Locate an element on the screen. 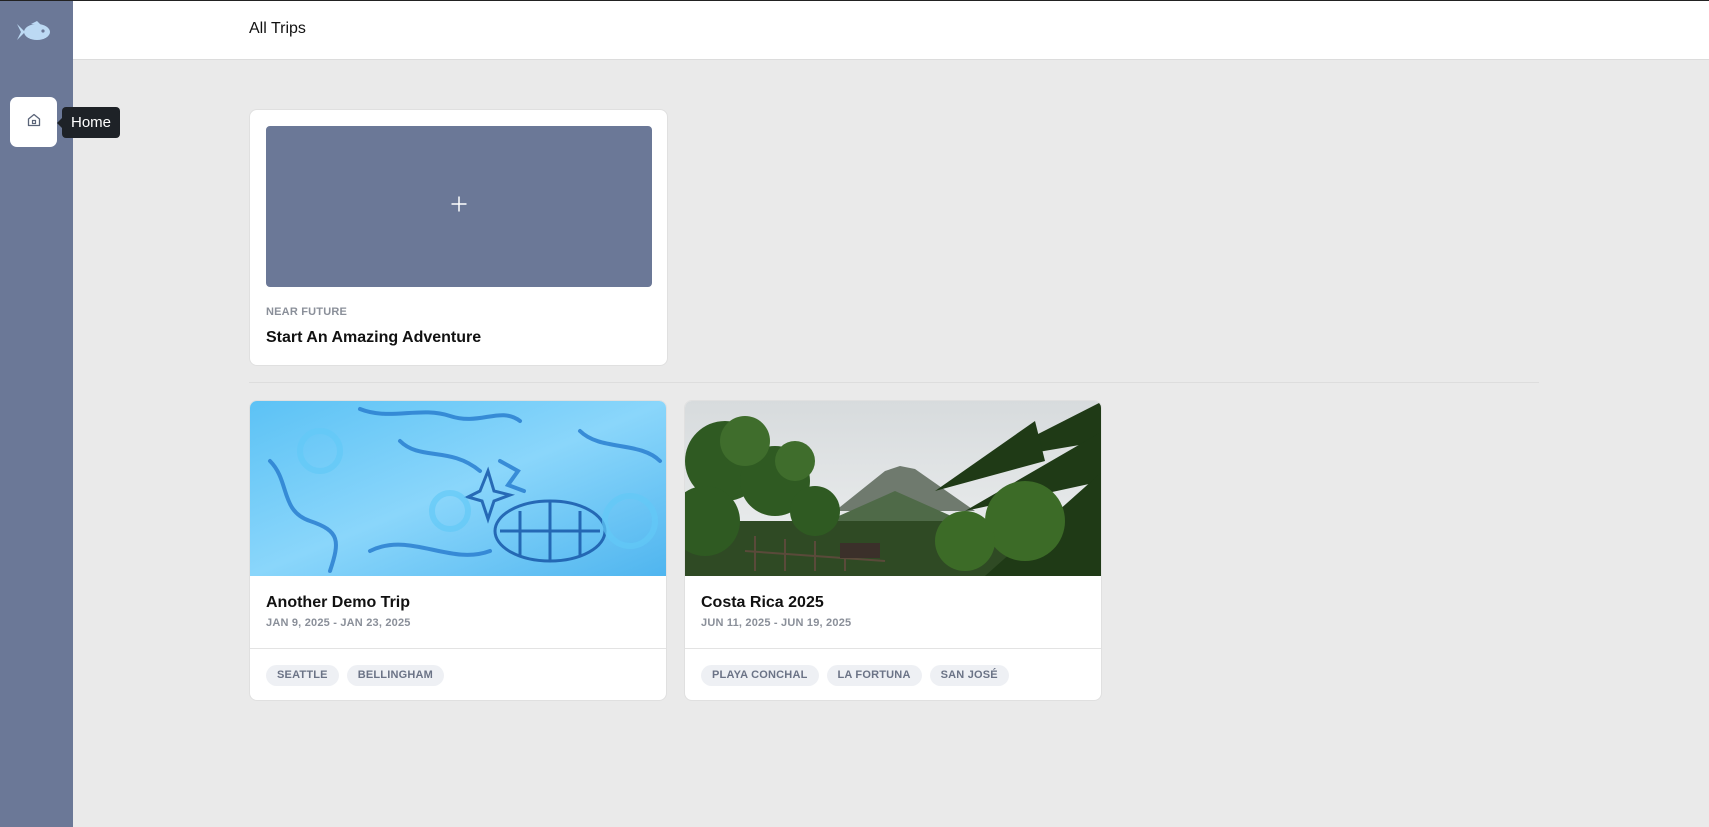 The image size is (1709, 827). plus-icon is located at coordinates (459, 206).